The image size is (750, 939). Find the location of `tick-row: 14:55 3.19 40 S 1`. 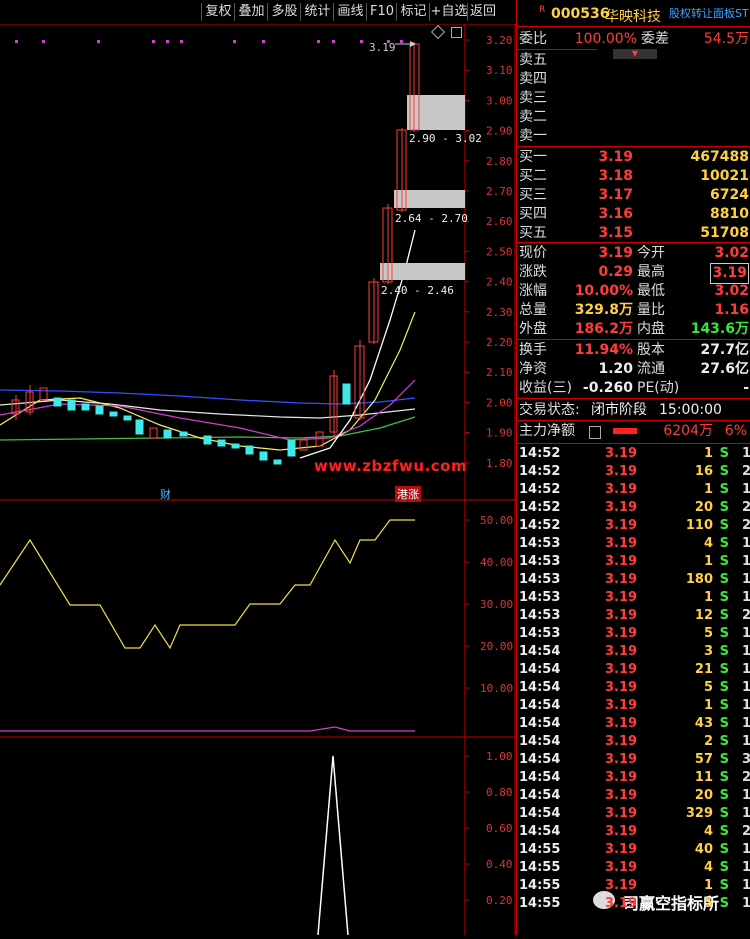

tick-row: 14:55 3.19 40 S 1 is located at coordinates (634, 850).